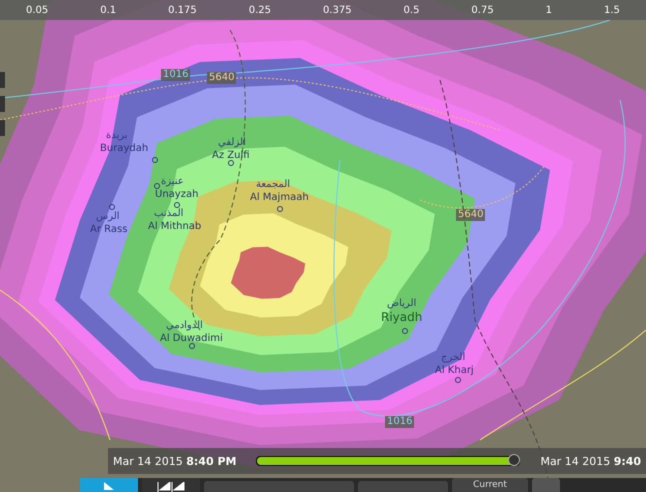  I want to click on city-label-arabic: الزلفي, so click(232, 143).